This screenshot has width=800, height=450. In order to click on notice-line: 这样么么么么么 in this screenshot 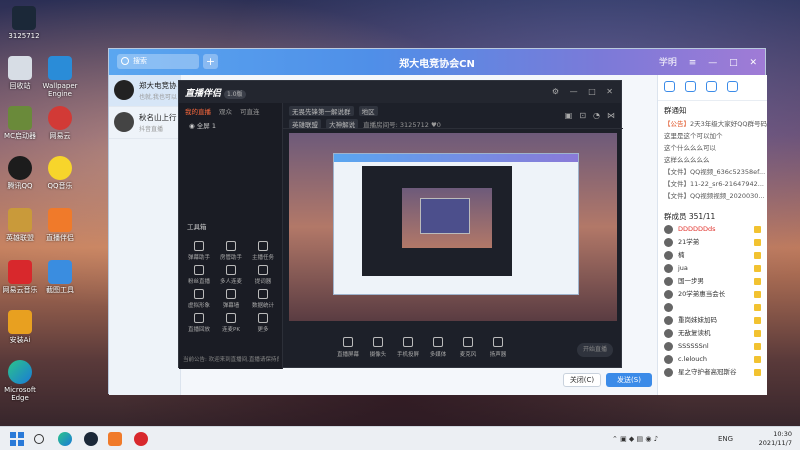, I will do `click(712, 159)`.